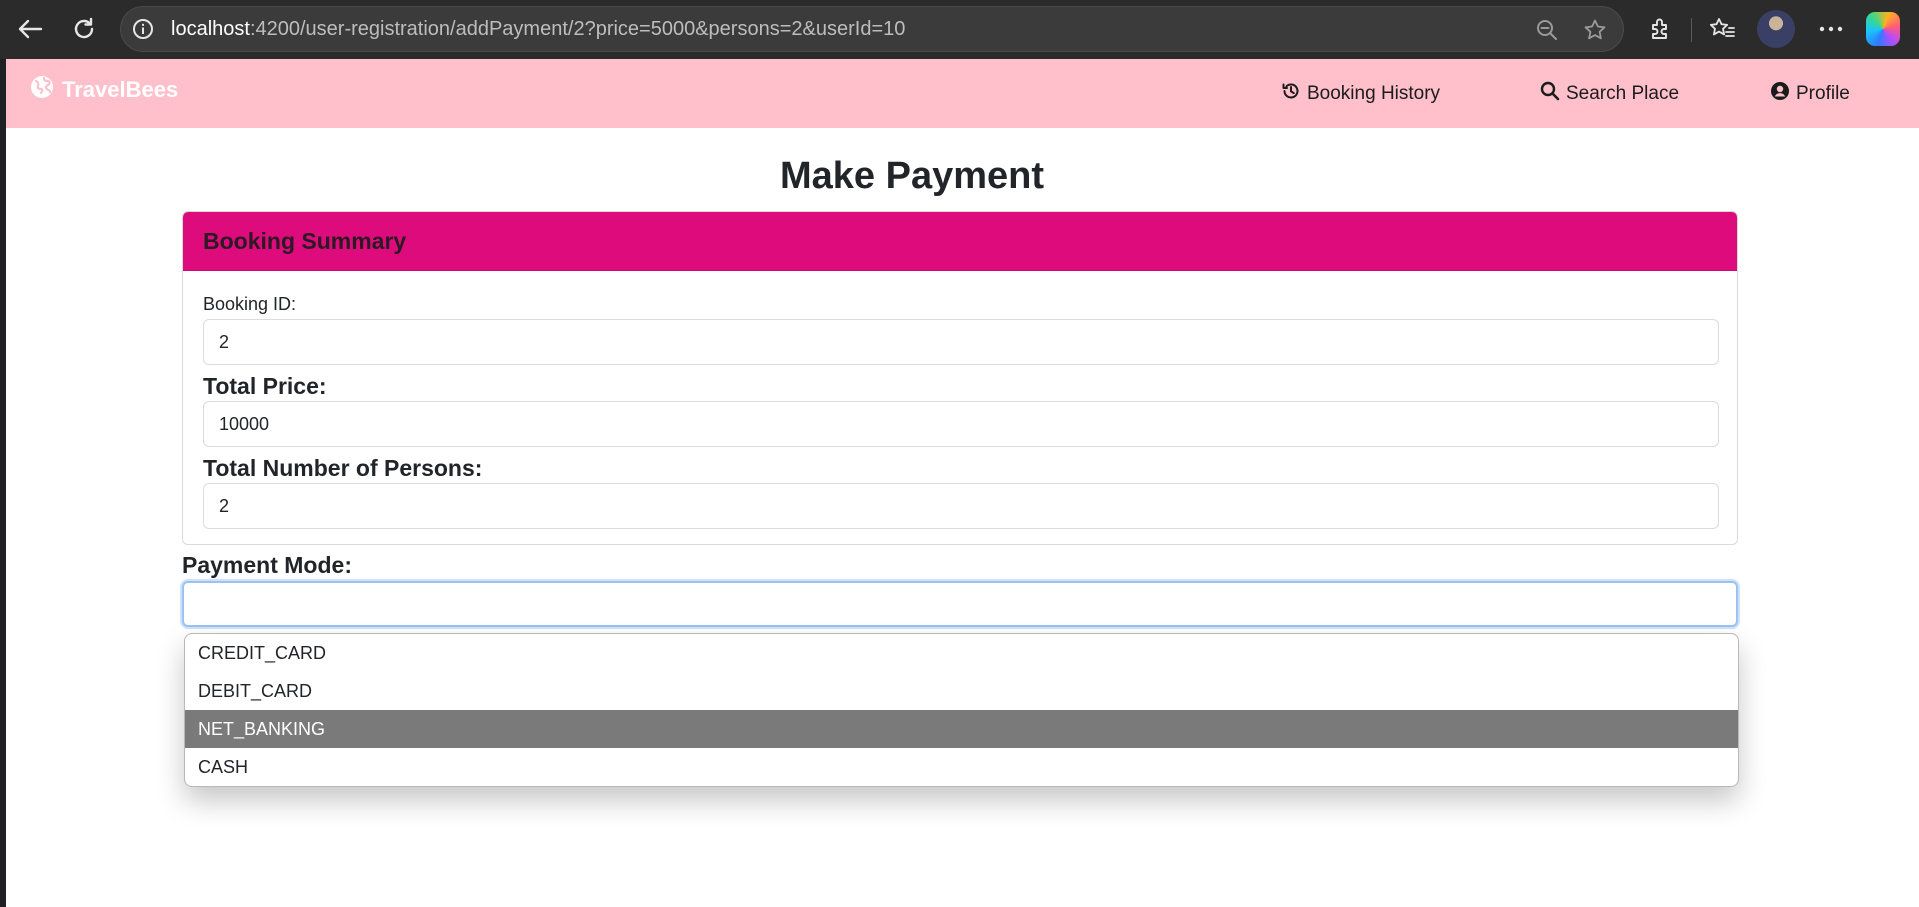  I want to click on history-icon, so click(1291, 94).